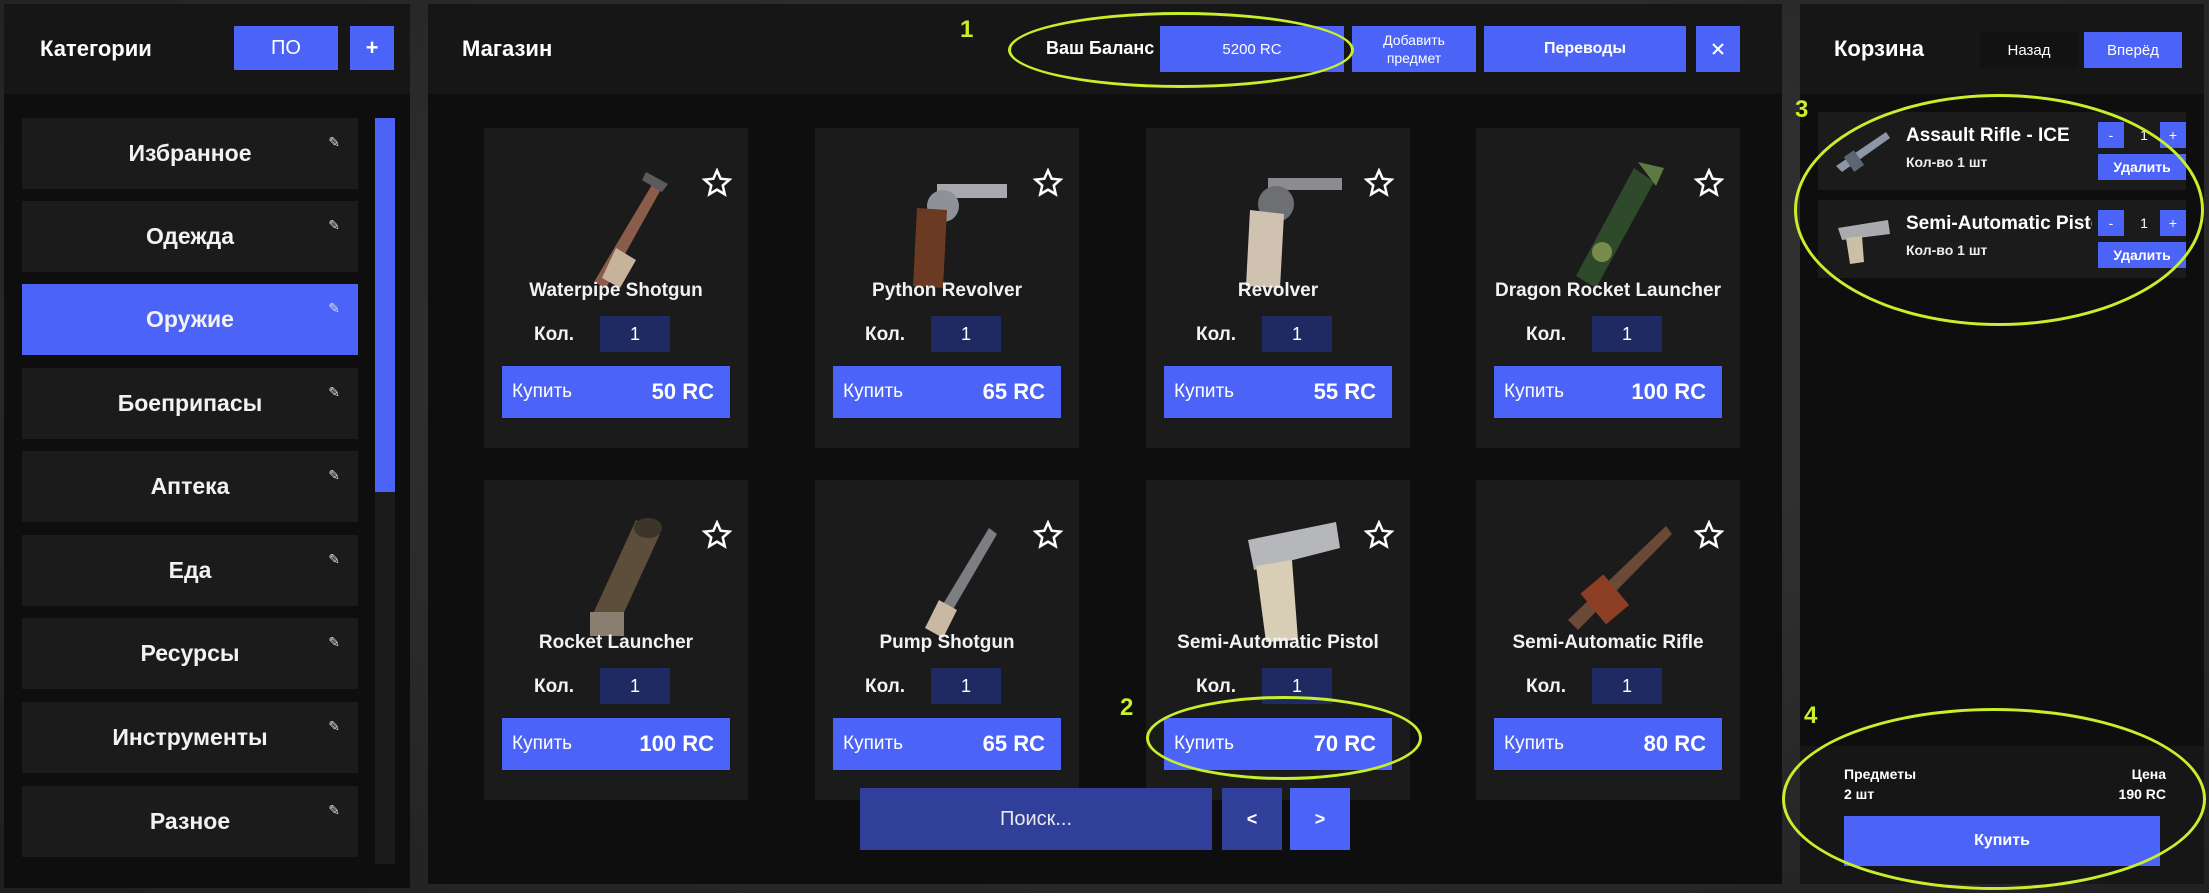  I want to click on annotation-oval-balance, so click(1181, 50).